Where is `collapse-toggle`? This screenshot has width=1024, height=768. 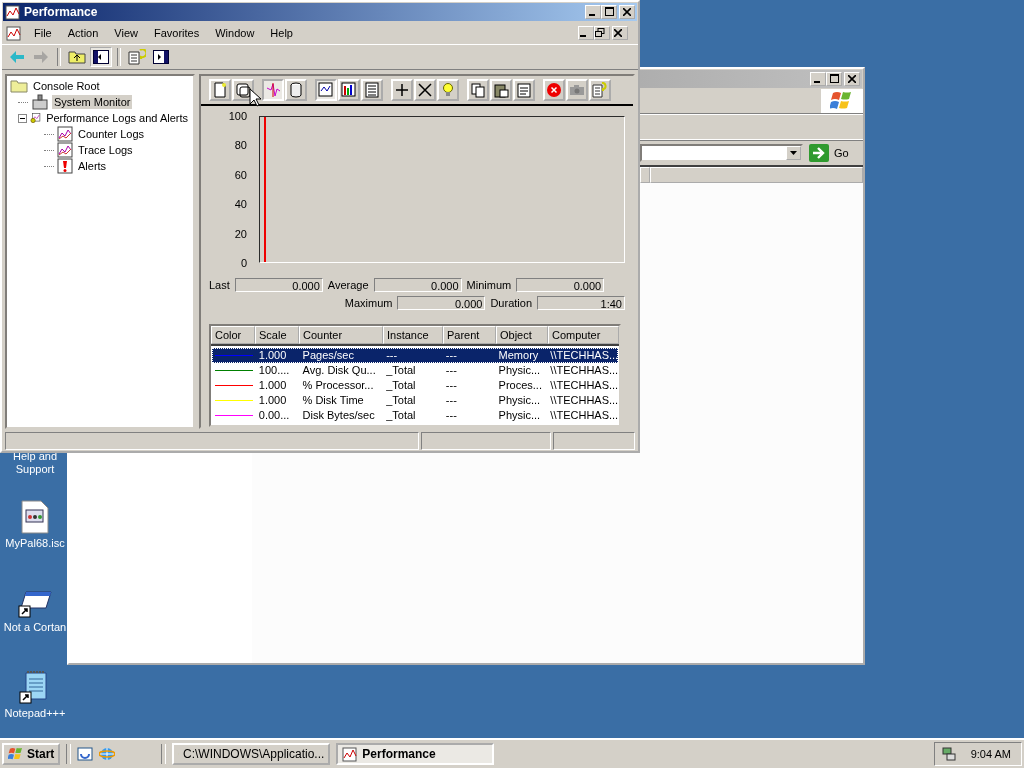 collapse-toggle is located at coordinates (22, 118).